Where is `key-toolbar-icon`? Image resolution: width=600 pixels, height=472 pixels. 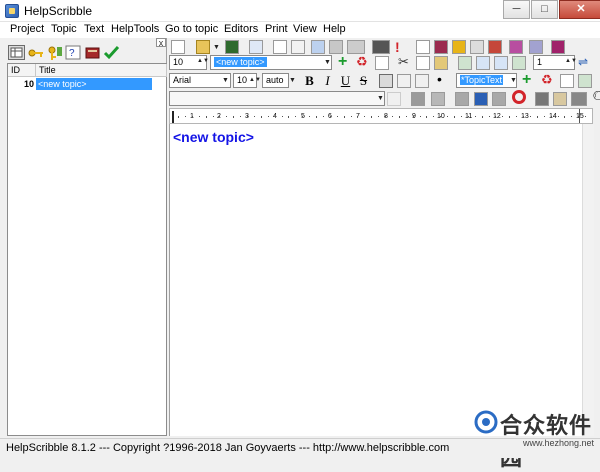 key-toolbar-icon is located at coordinates (459, 47).